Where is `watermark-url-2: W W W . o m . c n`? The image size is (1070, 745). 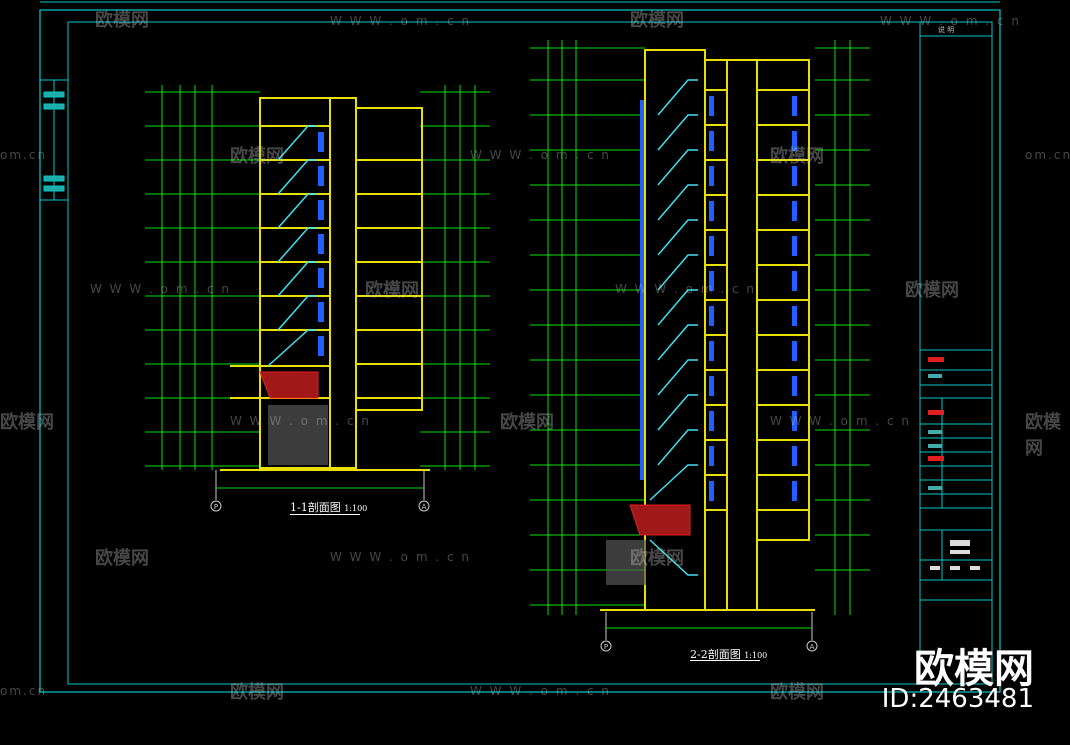
watermark-url-2: W W W . o m . c n is located at coordinates (950, 21).